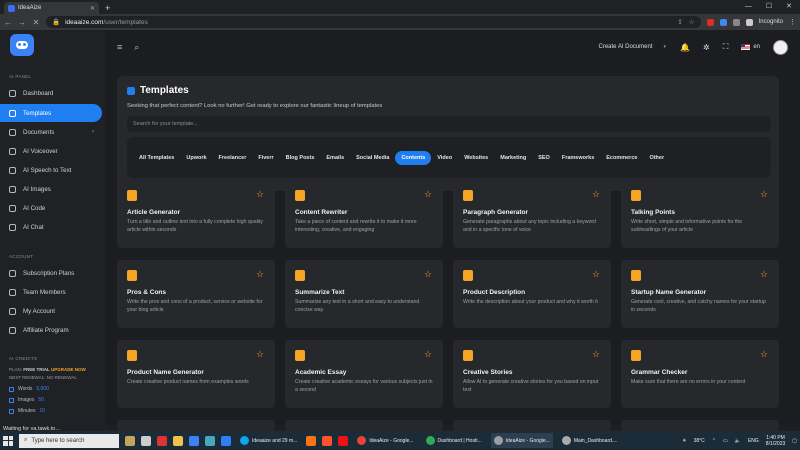 The width and height of the screenshot is (800, 450). I want to click on filter-emails: Emails, so click(335, 158).